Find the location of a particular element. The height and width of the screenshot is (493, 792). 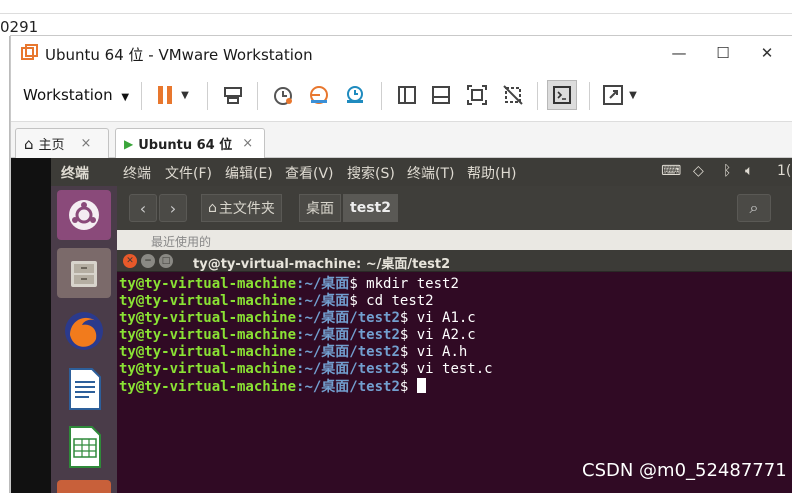

ubuntu-launcher is located at coordinates (84, 339).